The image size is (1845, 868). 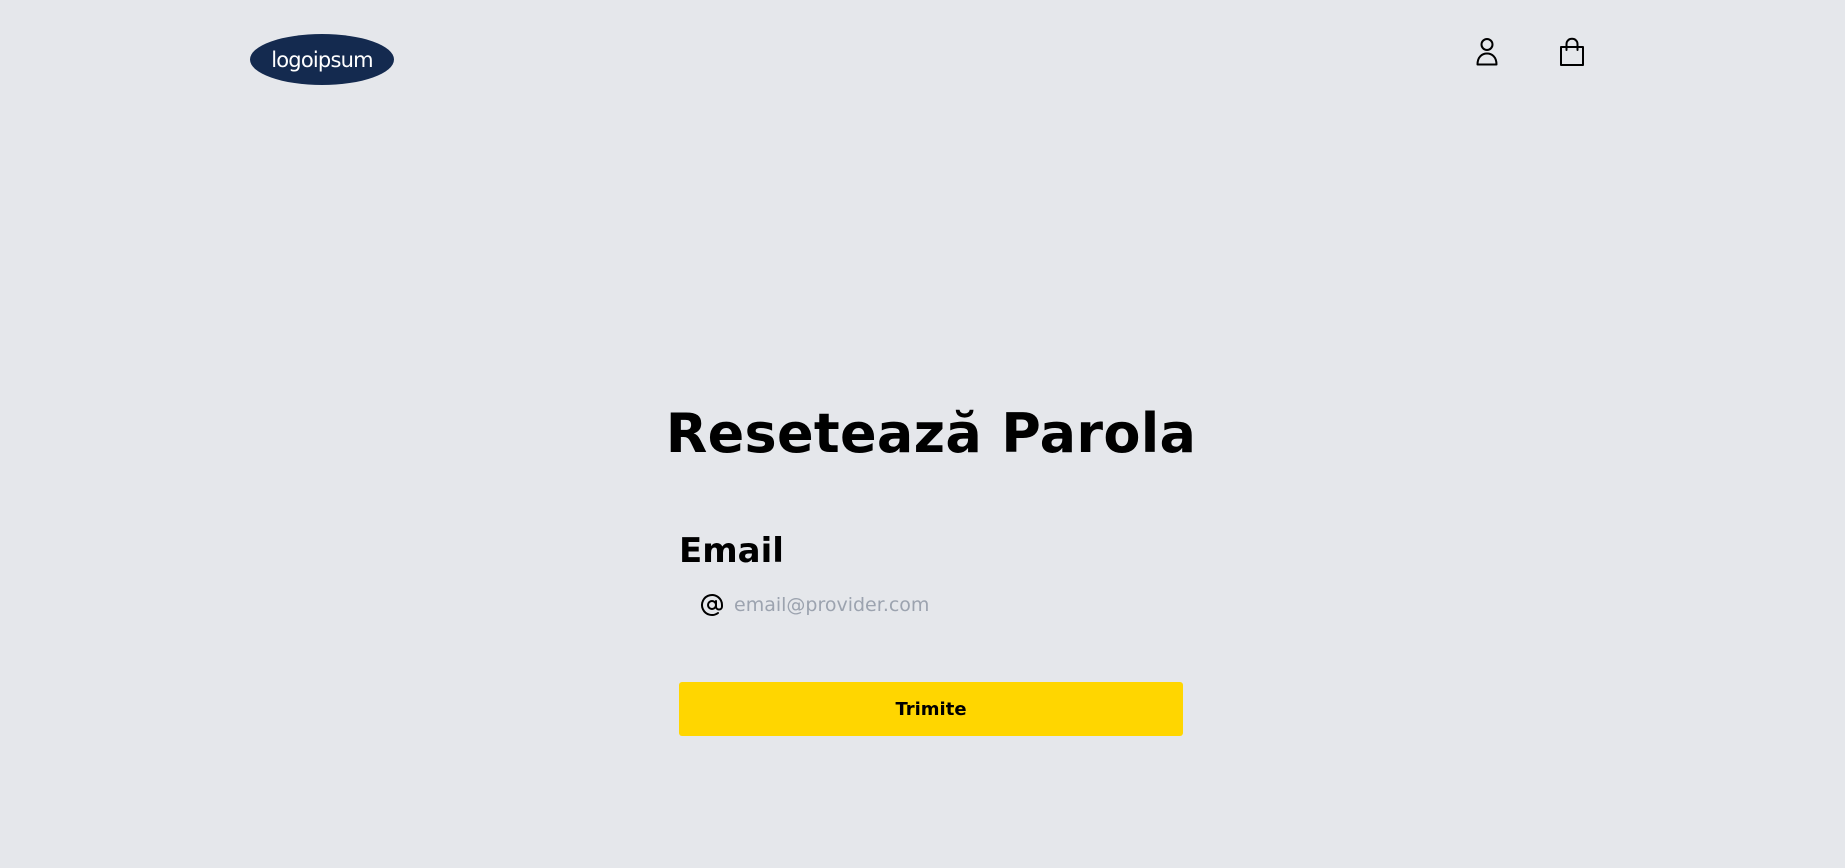 I want to click on email-field, so click(x=931, y=605).